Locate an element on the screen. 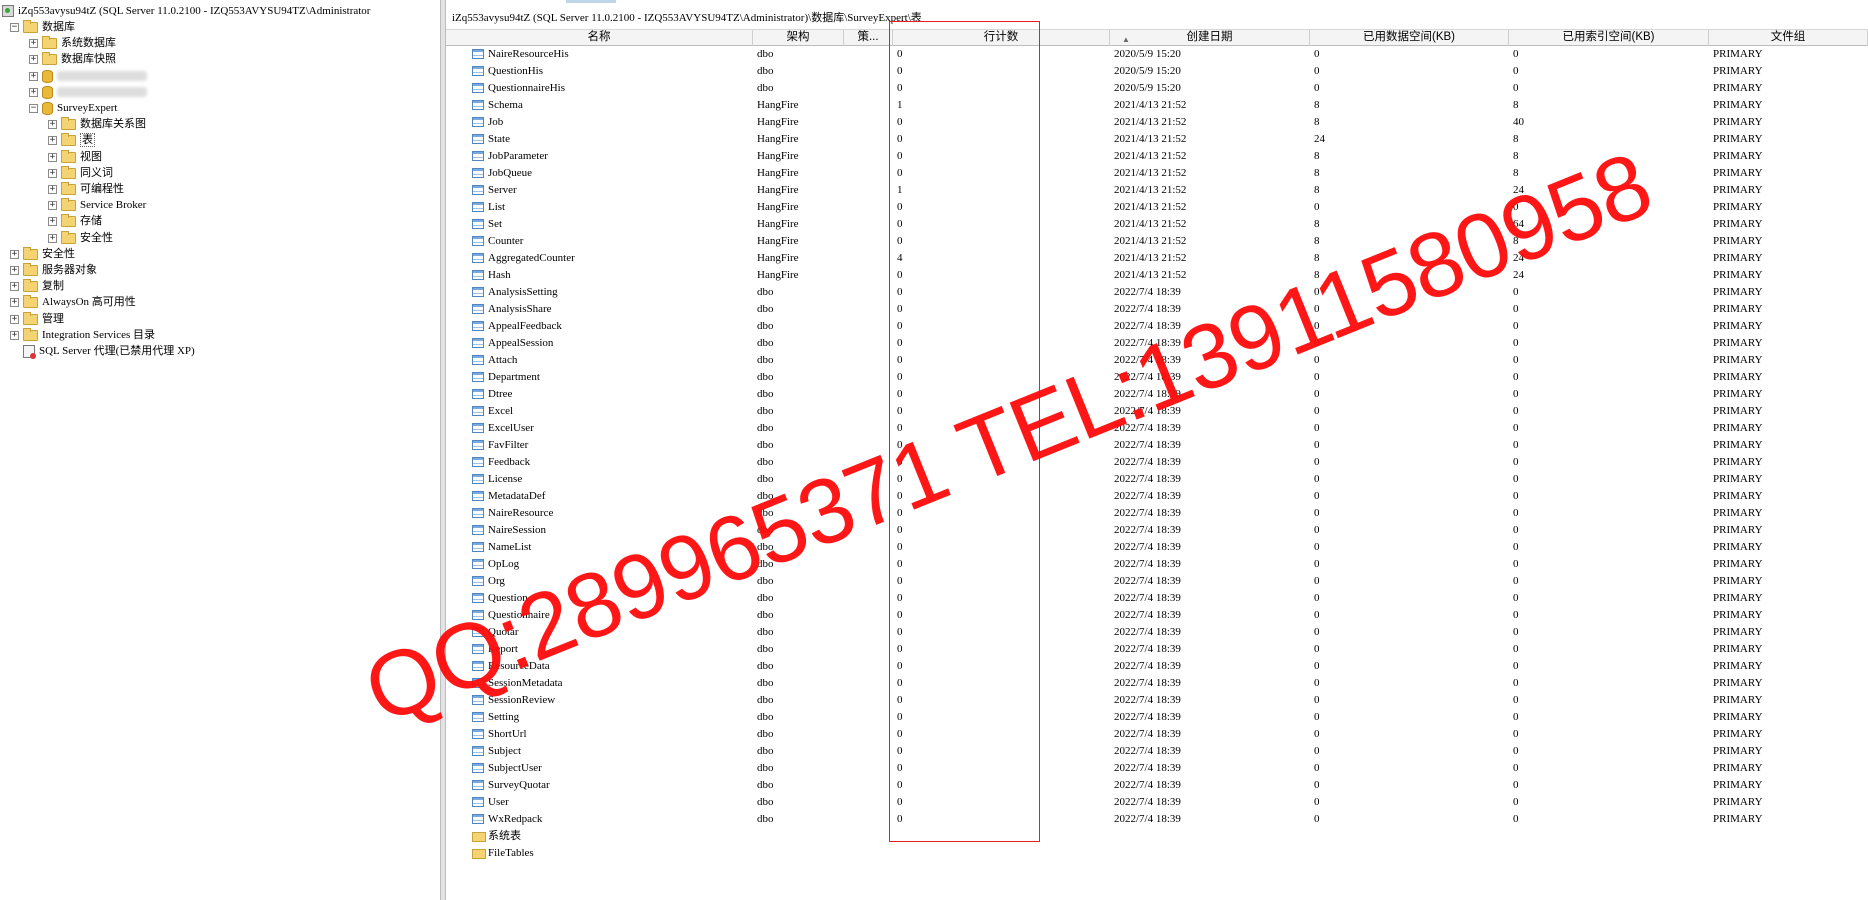 This screenshot has height=900, width=1868. table-row: SubjectUser dbo 0 2022/7/4 18:39 0 0 PRIMARY is located at coordinates (1157, 768).